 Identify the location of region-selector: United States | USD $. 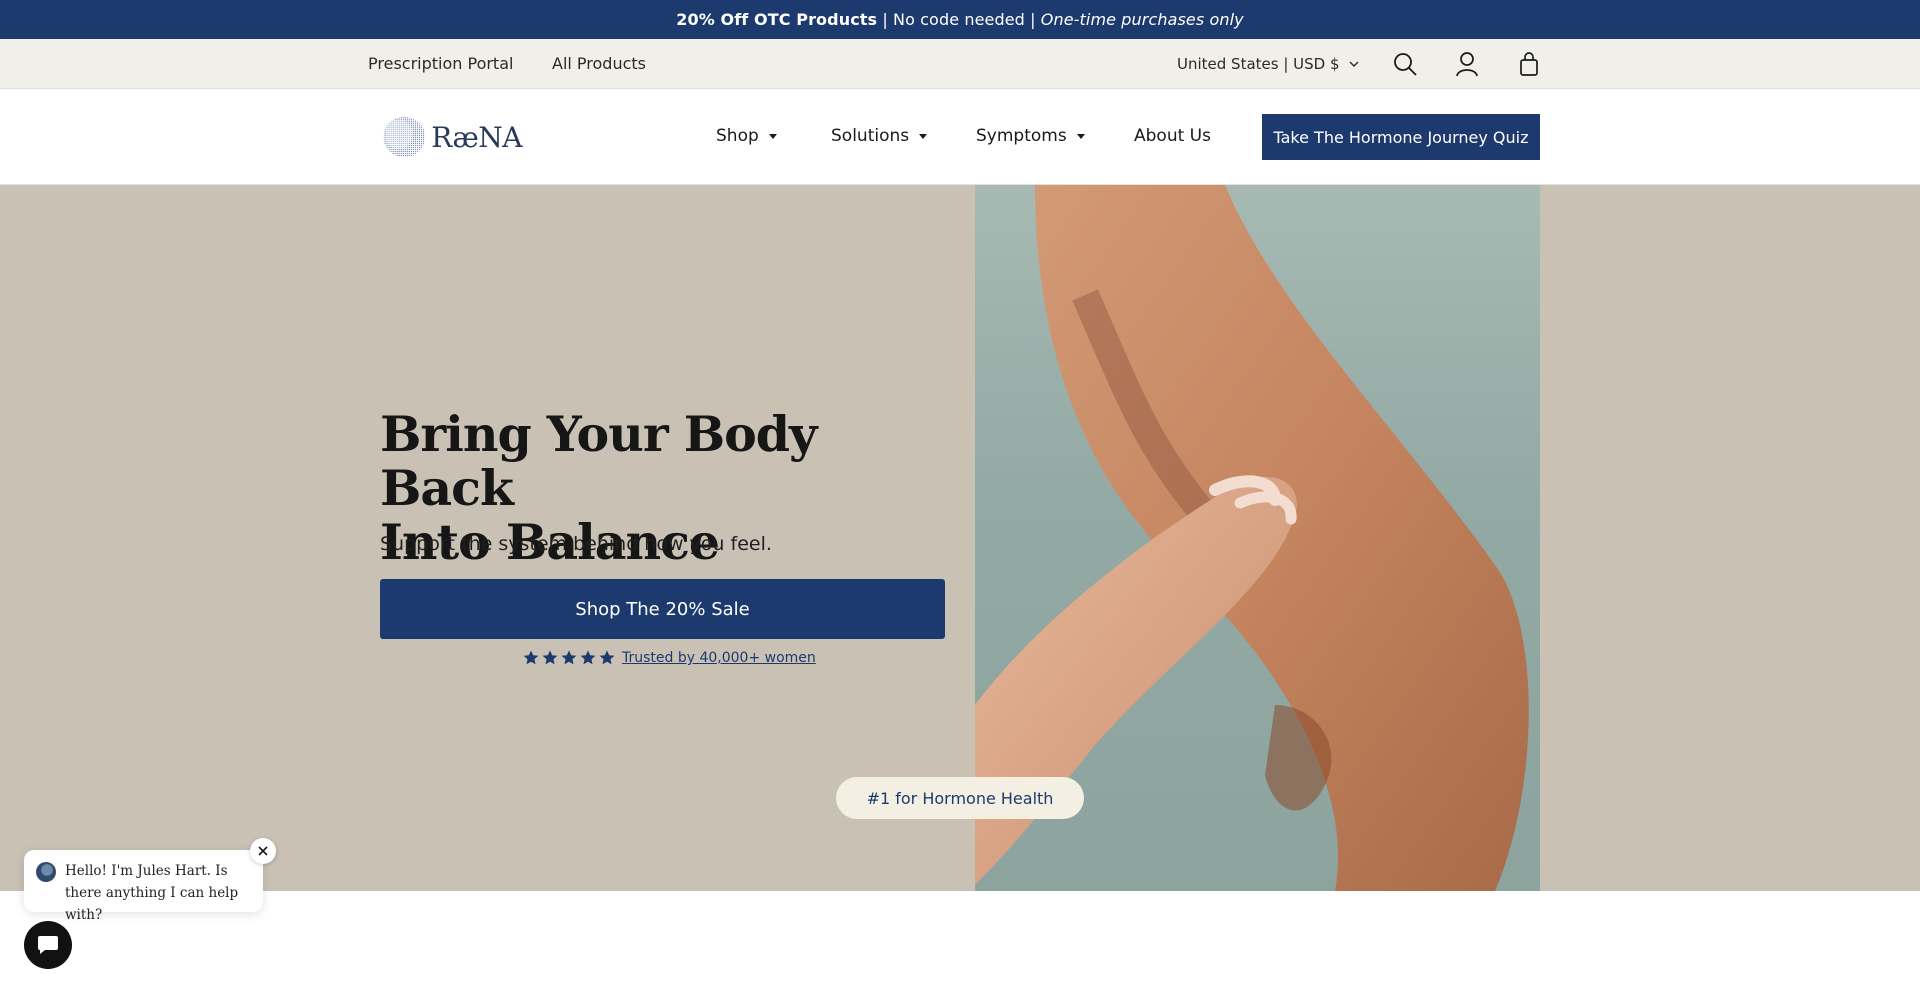
(1268, 64).